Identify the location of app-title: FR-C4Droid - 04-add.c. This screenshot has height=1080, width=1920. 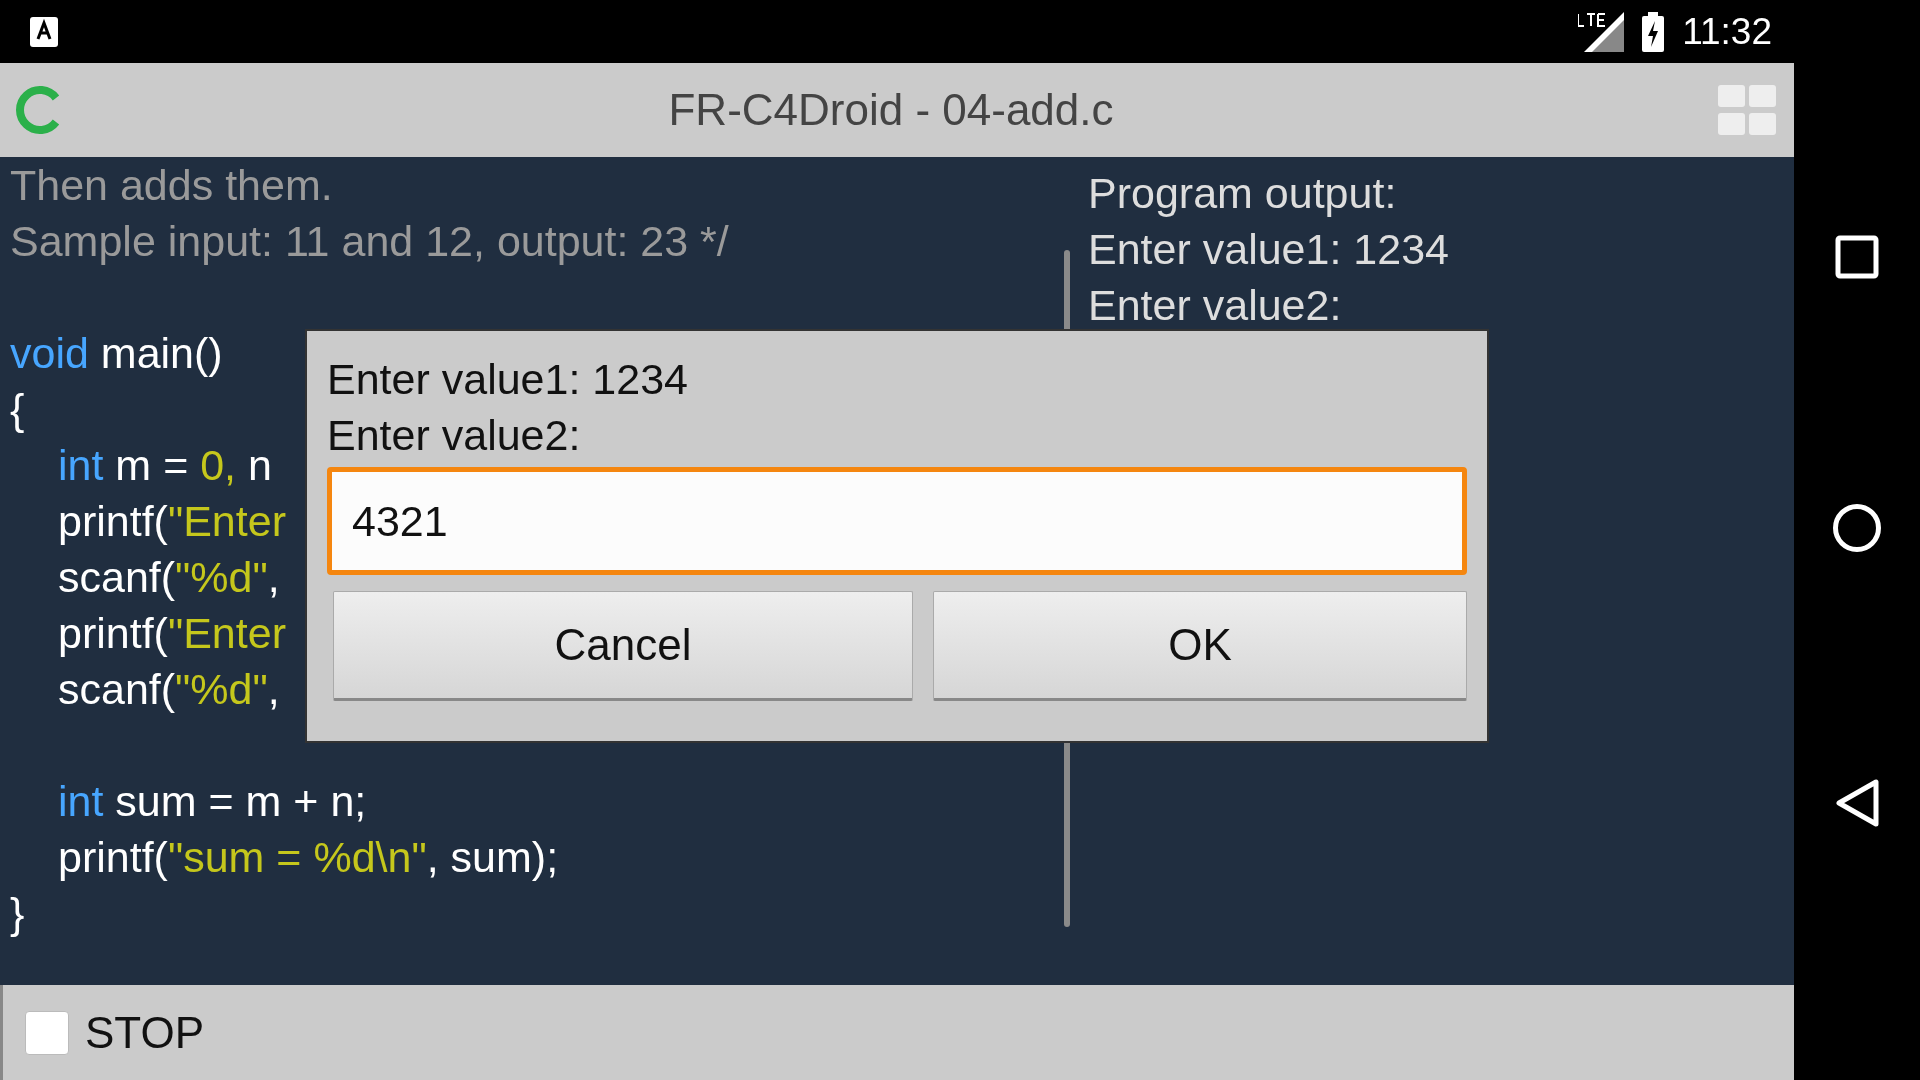
(891, 110).